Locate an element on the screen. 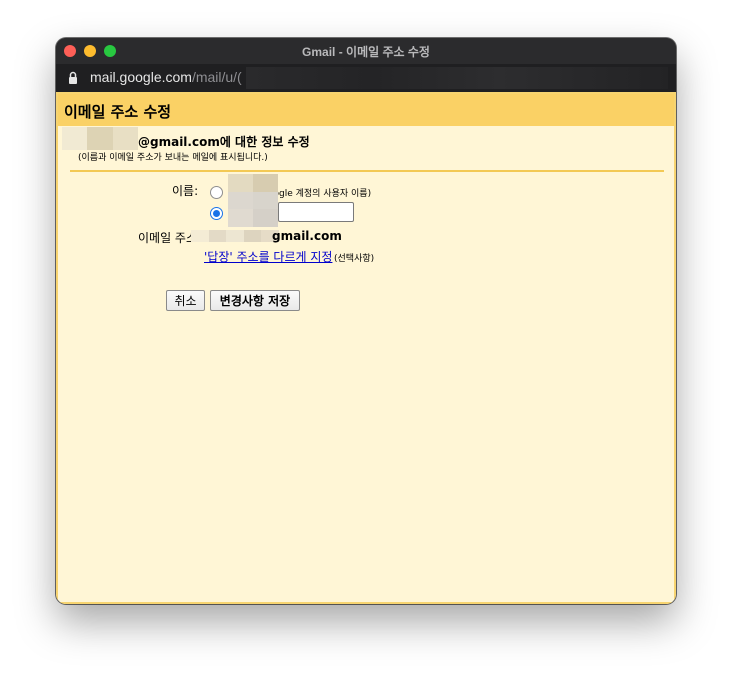  account-subtext: (이름과 이메일 주소가 보내는 메일에 표시됩니다.) is located at coordinates (173, 158).